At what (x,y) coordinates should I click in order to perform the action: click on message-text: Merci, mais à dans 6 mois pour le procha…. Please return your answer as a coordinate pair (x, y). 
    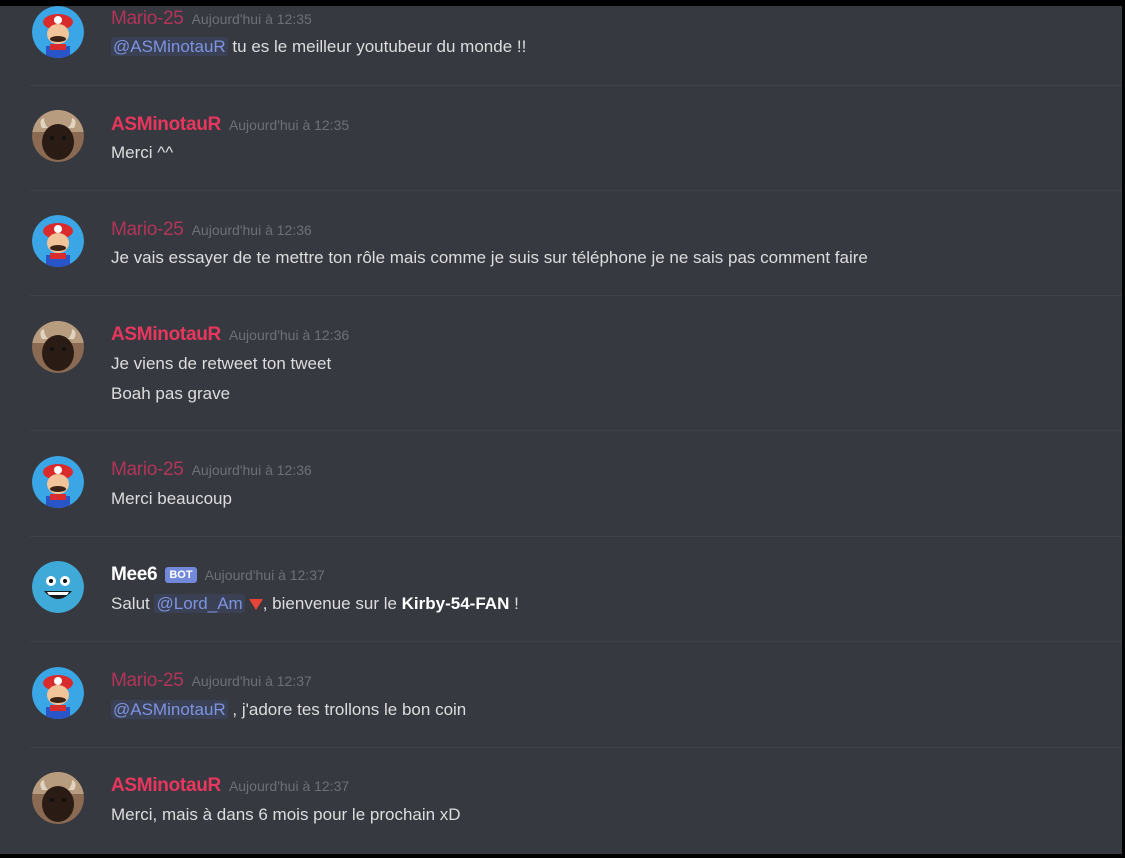
    Looking at the image, I should click on (286, 814).